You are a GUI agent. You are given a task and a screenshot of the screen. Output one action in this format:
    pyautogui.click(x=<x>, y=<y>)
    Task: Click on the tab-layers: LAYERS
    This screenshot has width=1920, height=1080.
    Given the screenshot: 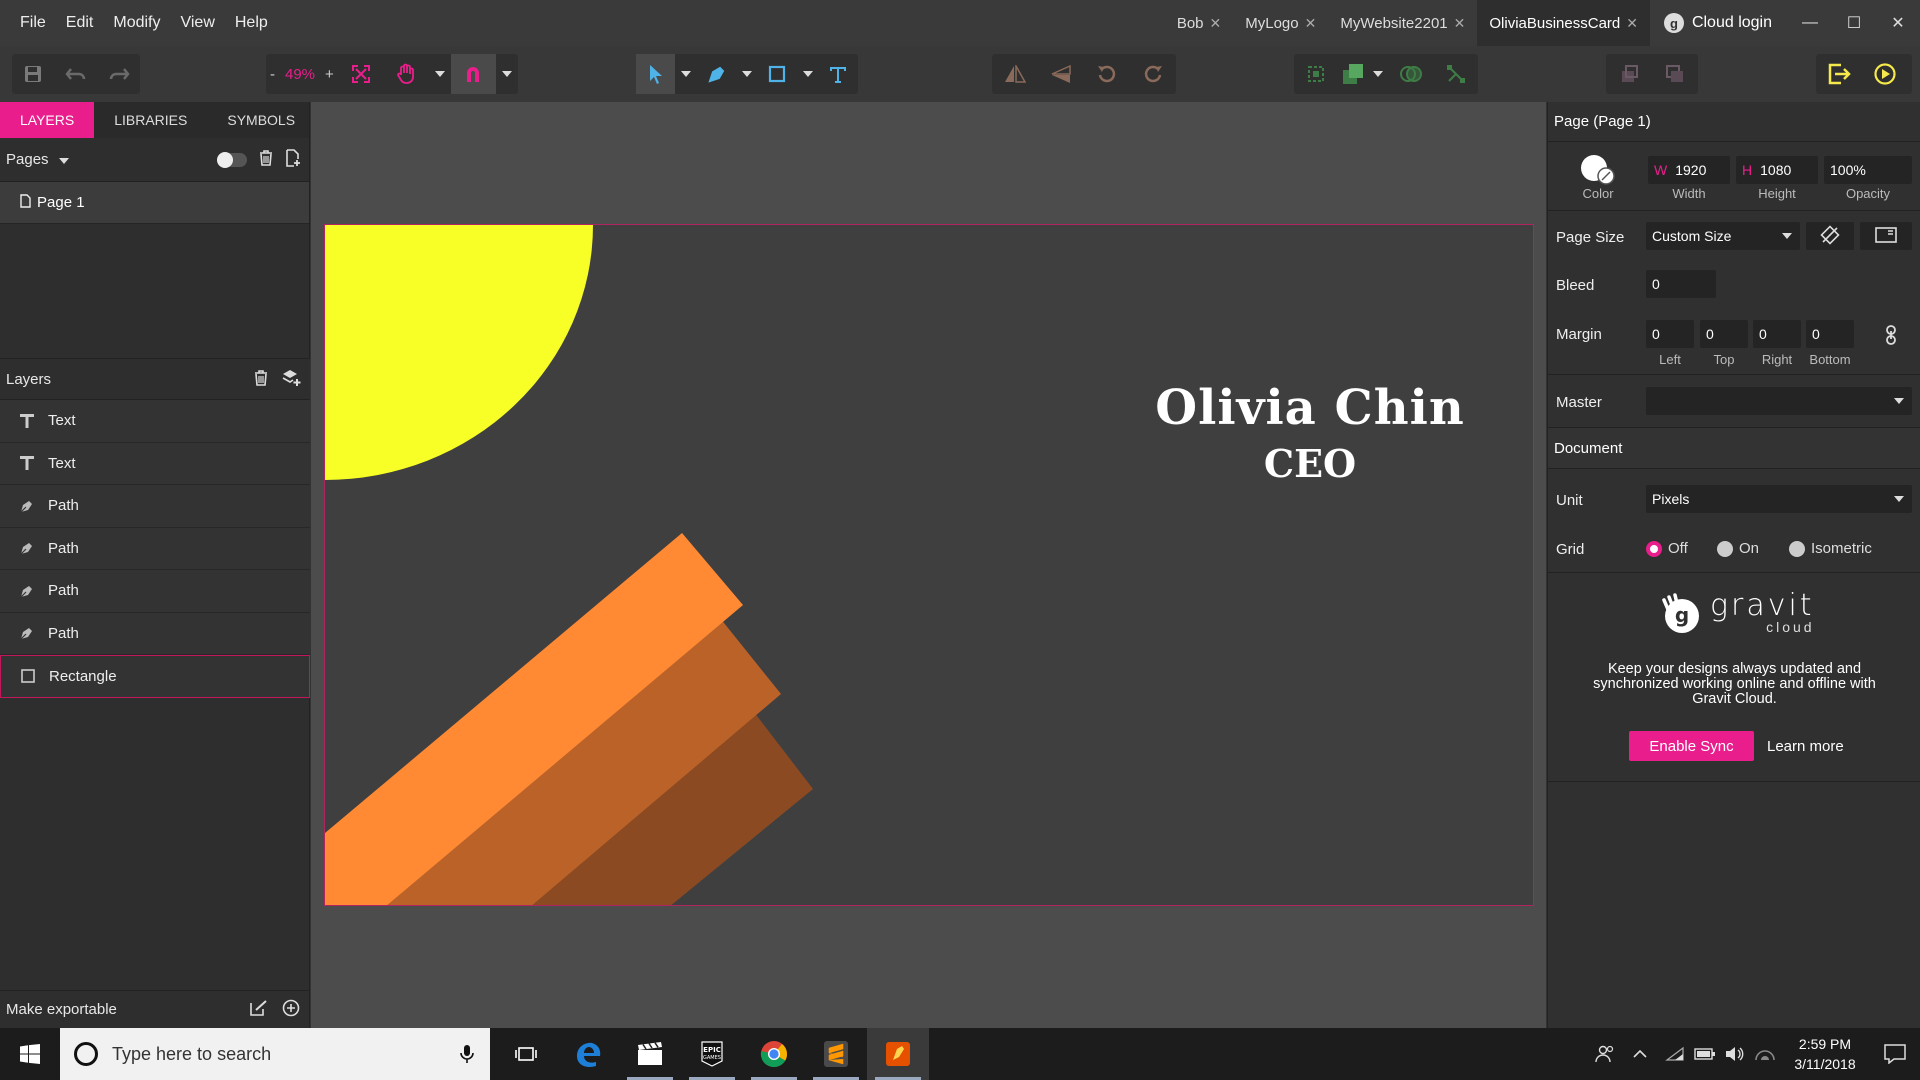 What is the action you would take?
    pyautogui.click(x=47, y=120)
    